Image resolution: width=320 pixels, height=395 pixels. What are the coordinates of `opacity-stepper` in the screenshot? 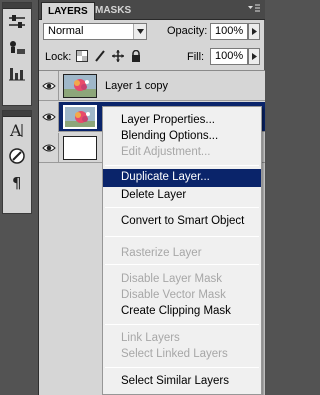 It's located at (254, 31).